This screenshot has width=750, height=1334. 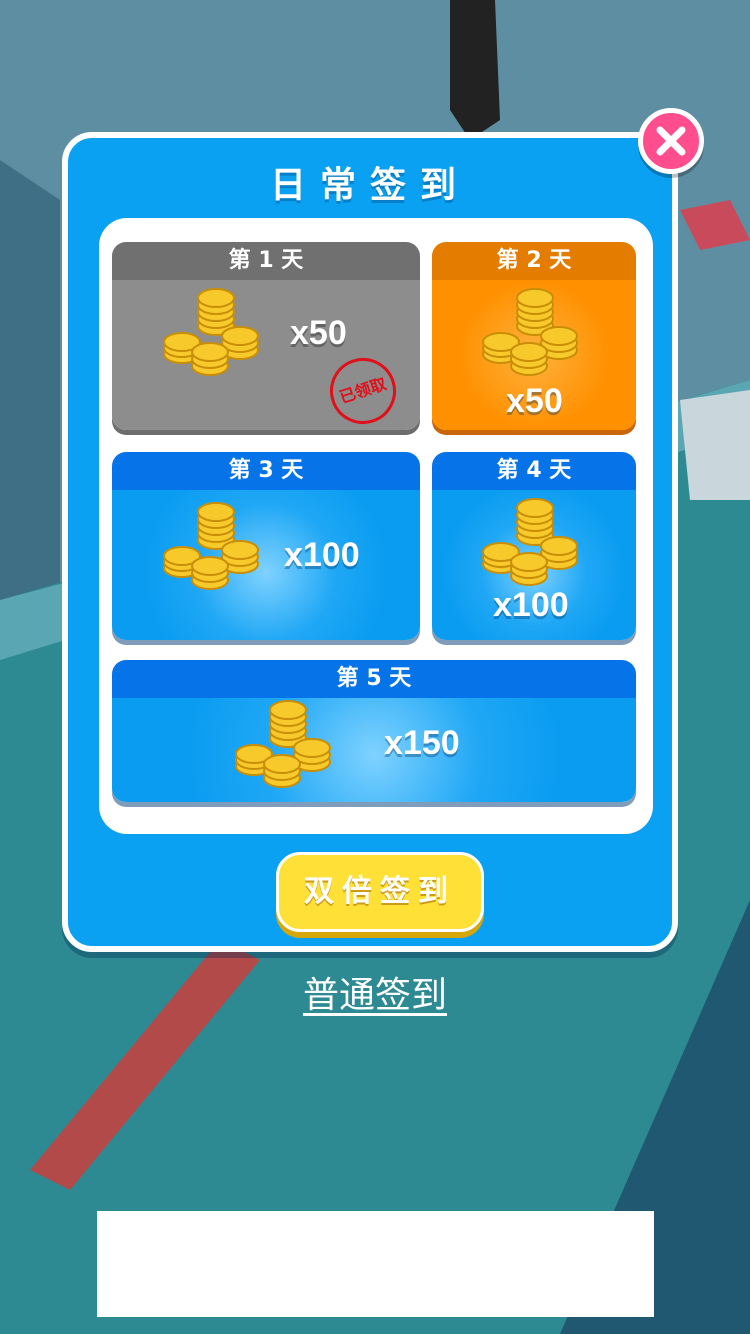 What do you see at coordinates (534, 261) in the screenshot?
I see `day-2-label: 第 2 天` at bounding box center [534, 261].